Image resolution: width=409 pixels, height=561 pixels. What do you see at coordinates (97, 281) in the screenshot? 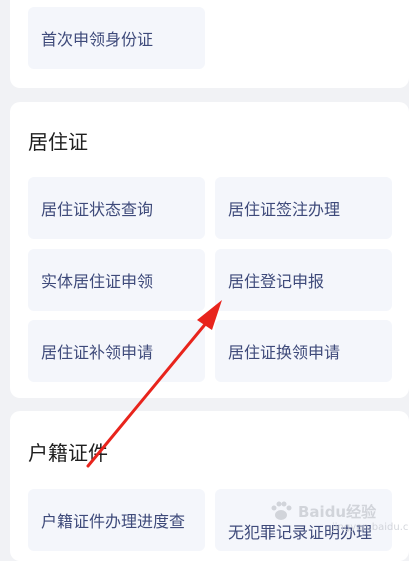
I see `item-label: 实体居住证申领` at bounding box center [97, 281].